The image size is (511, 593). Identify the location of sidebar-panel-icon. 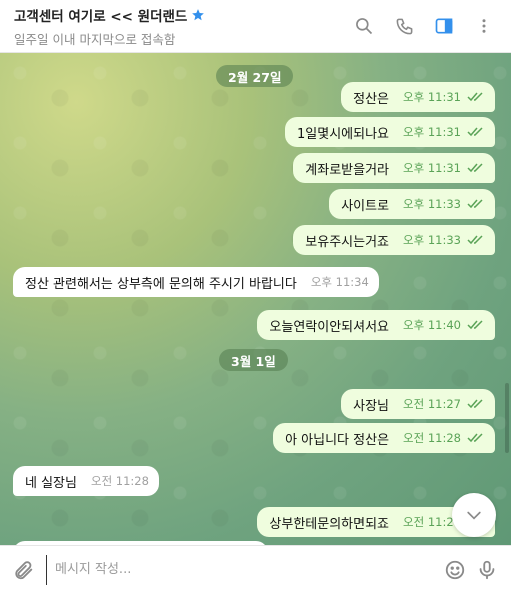
(444, 26).